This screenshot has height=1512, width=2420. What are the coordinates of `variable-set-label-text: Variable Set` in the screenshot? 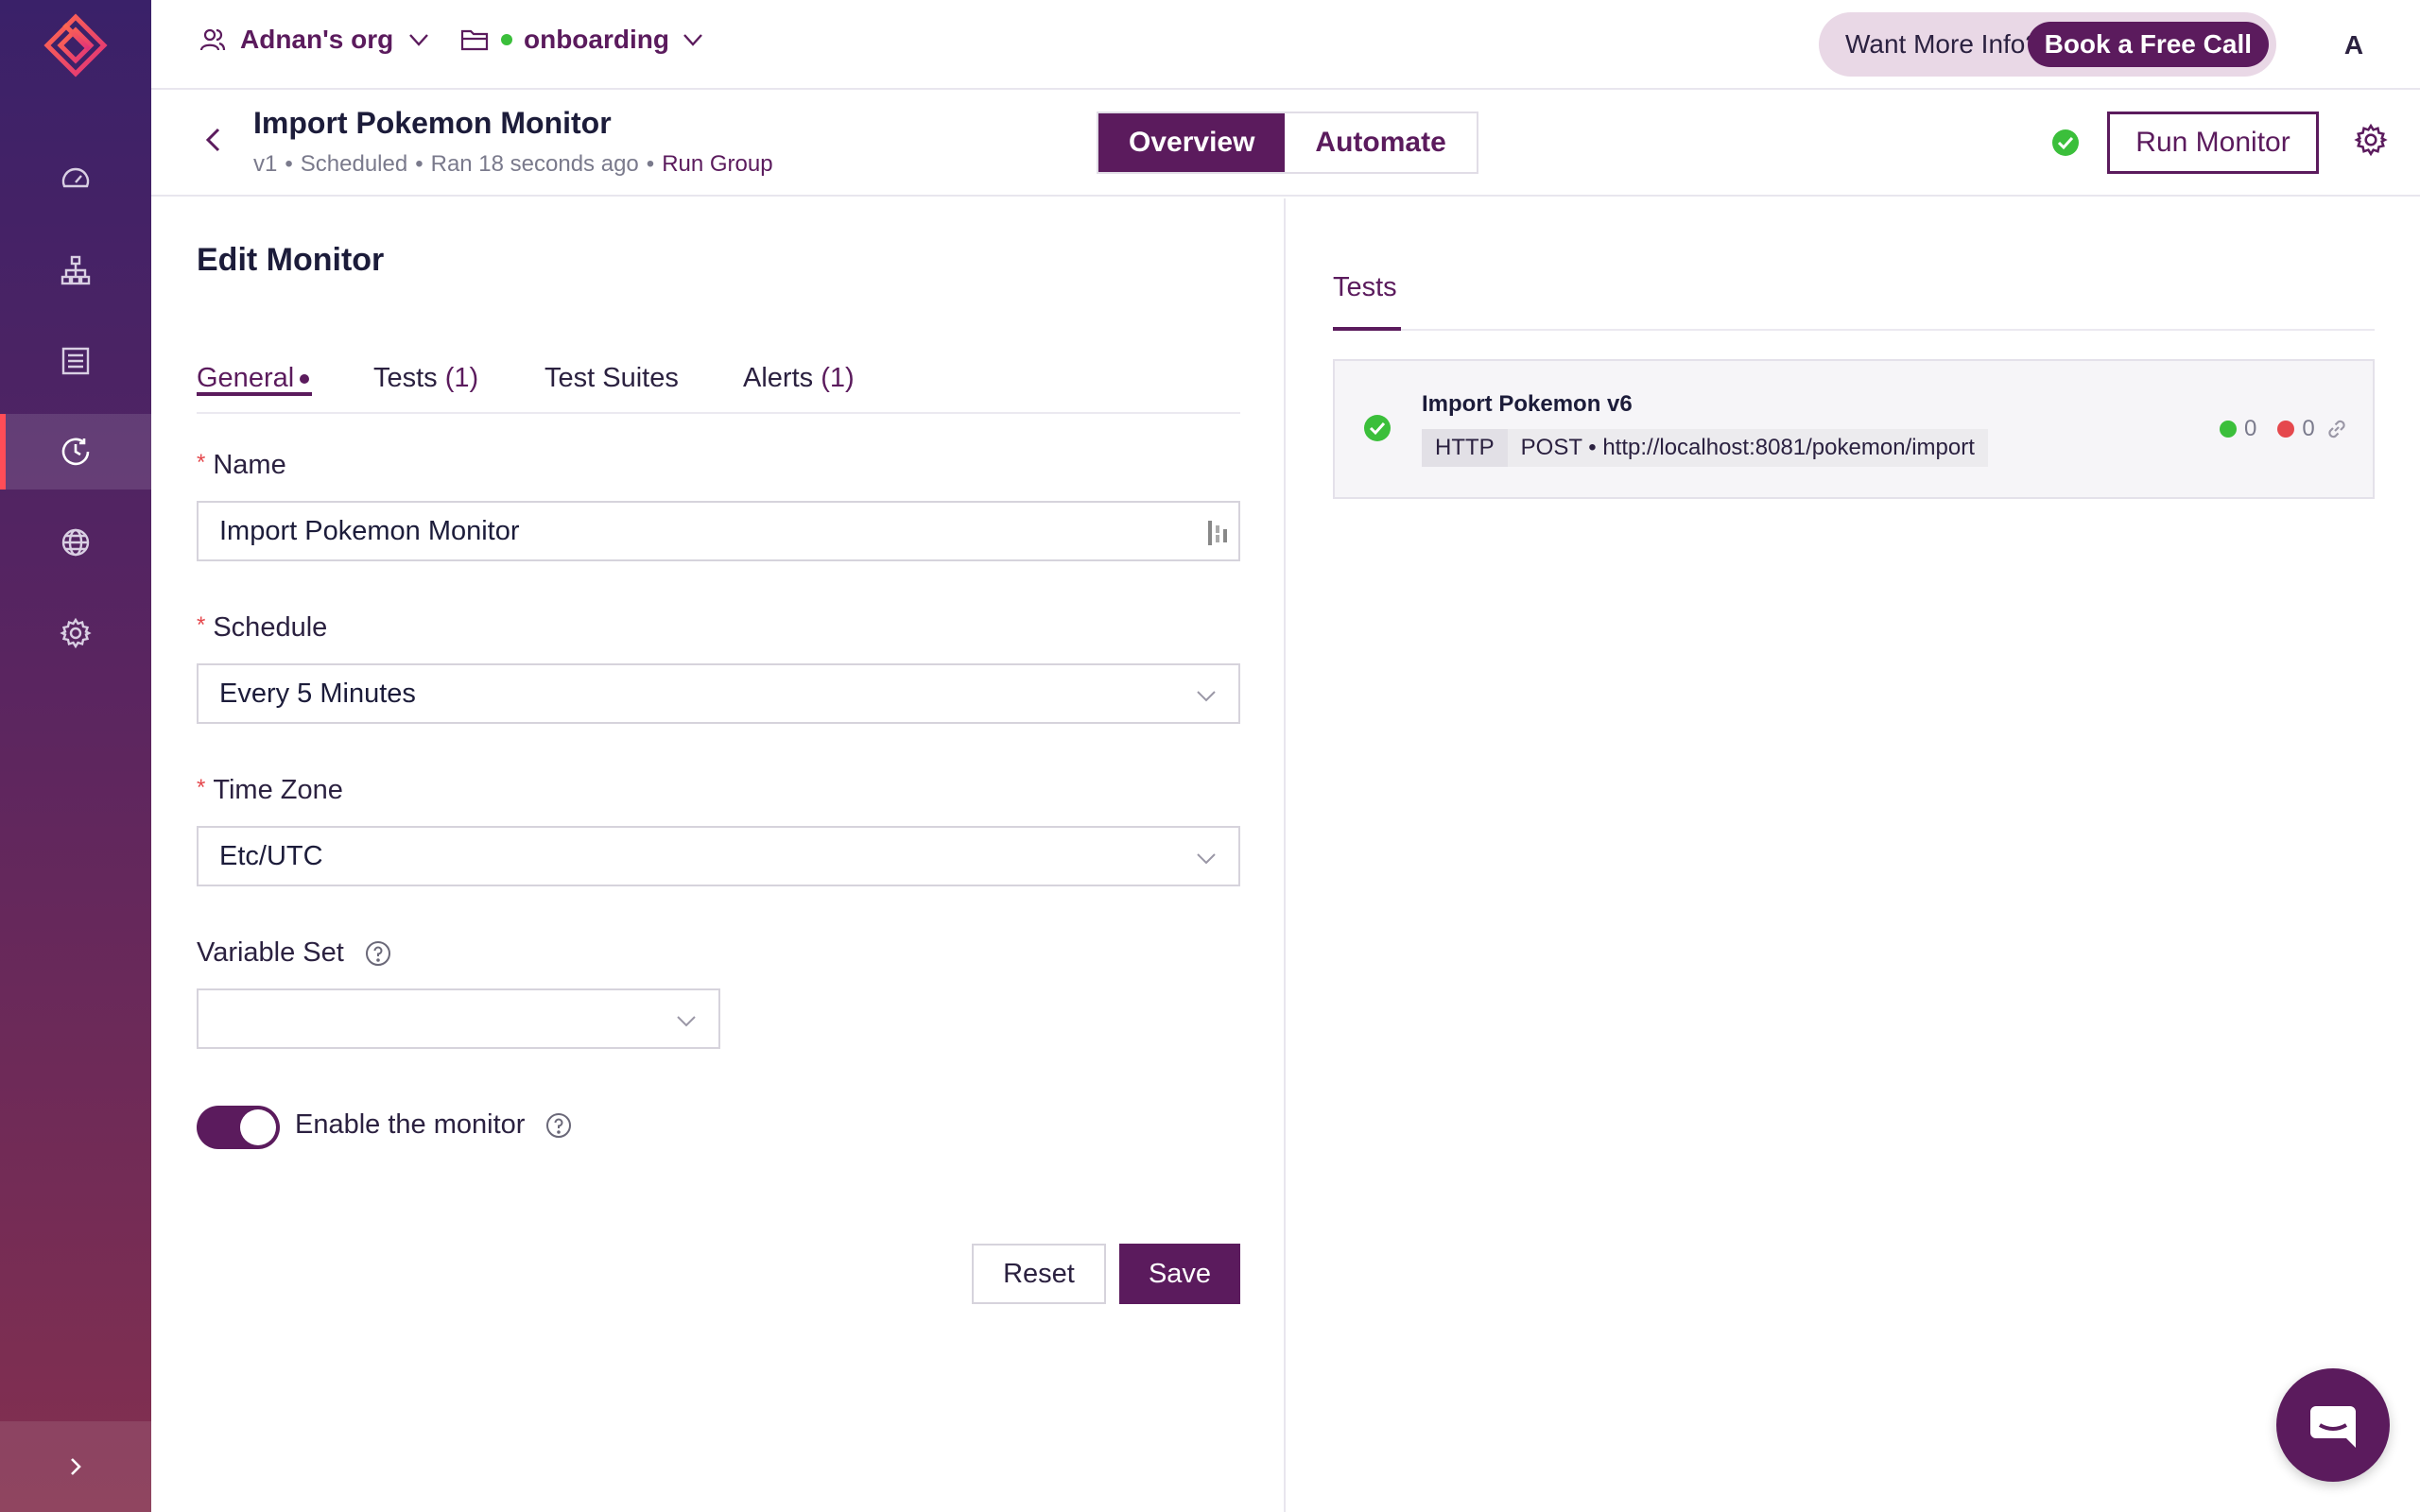 It's located at (270, 952).